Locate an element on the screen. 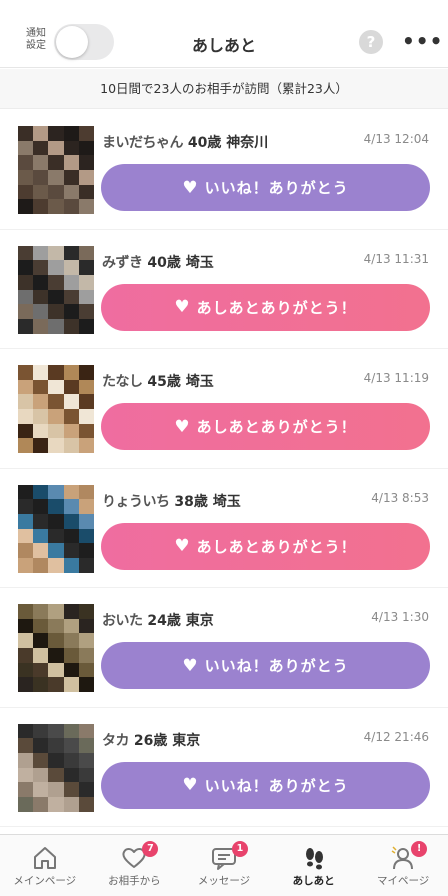 The height and width of the screenshot is (896, 448). visit-timestamp: 4/13 11:19 is located at coordinates (396, 378).